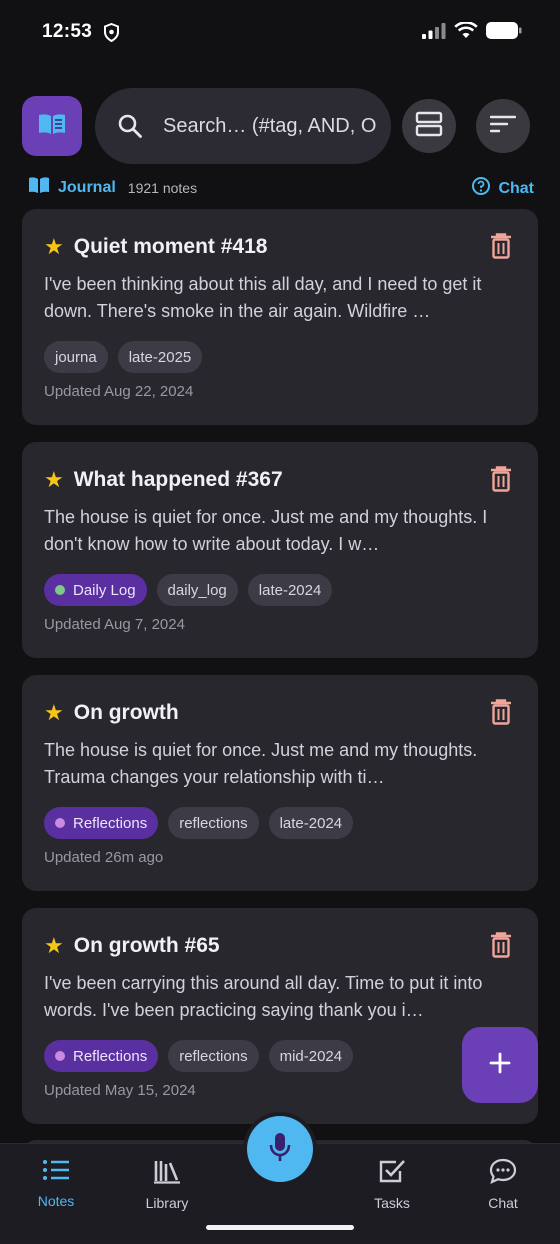  I want to click on tag-chip: daily_log, so click(197, 590).